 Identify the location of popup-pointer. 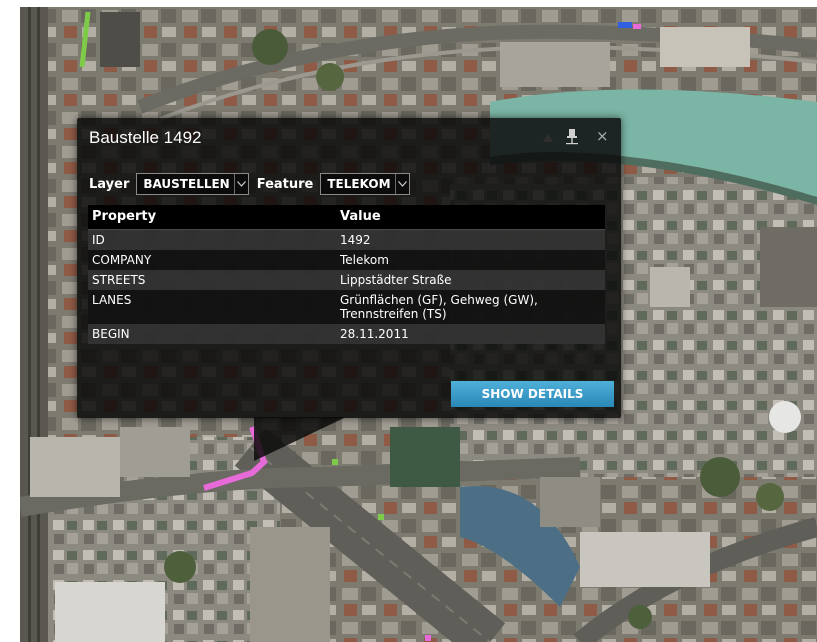
(300, 439).